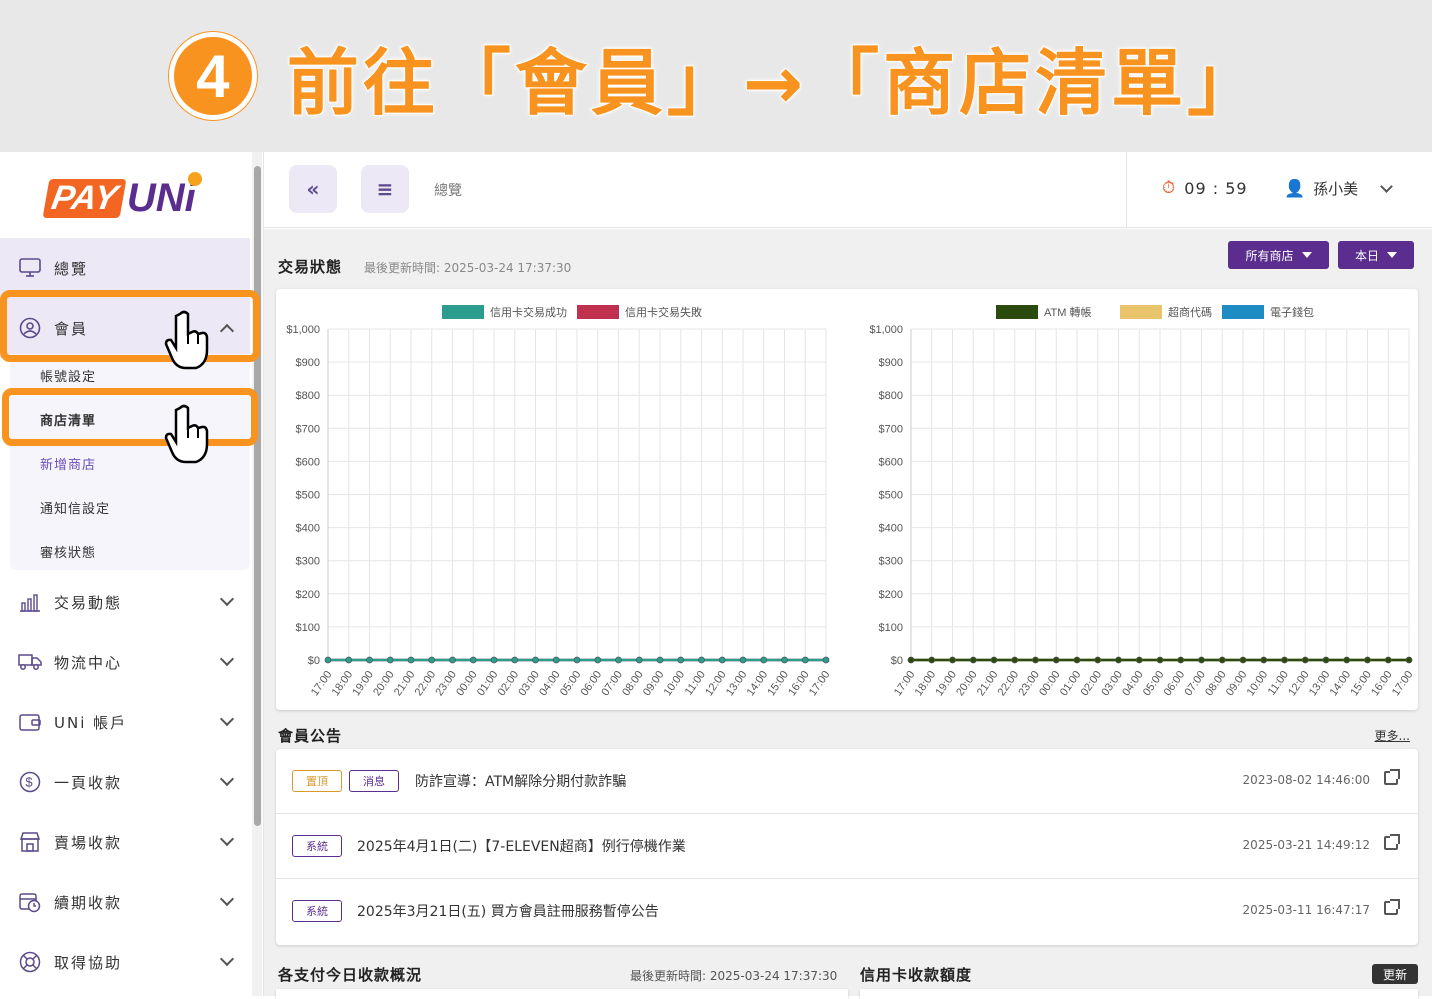  Describe the element at coordinates (308, 462) in the screenshot. I see `y-tick-label: $600` at that location.